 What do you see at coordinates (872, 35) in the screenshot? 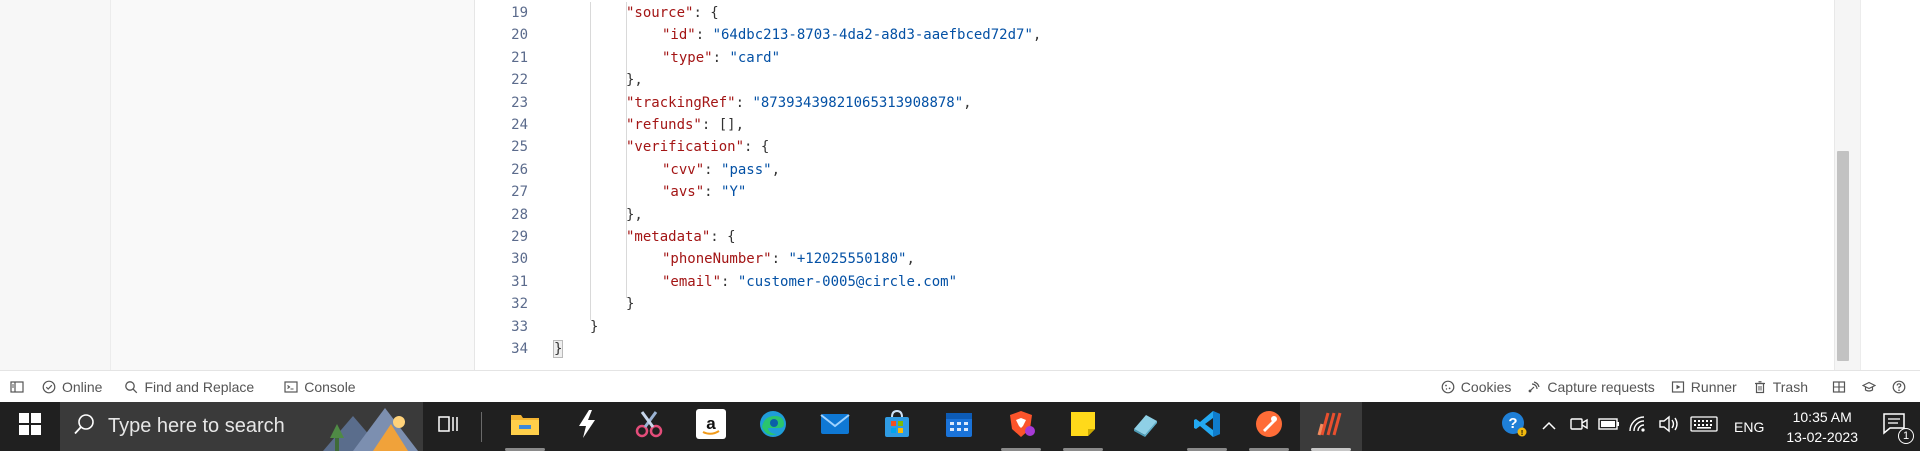
I see `json-string: "64dbc213-8703-4da2-a8d3-aaefbced72d7"` at bounding box center [872, 35].